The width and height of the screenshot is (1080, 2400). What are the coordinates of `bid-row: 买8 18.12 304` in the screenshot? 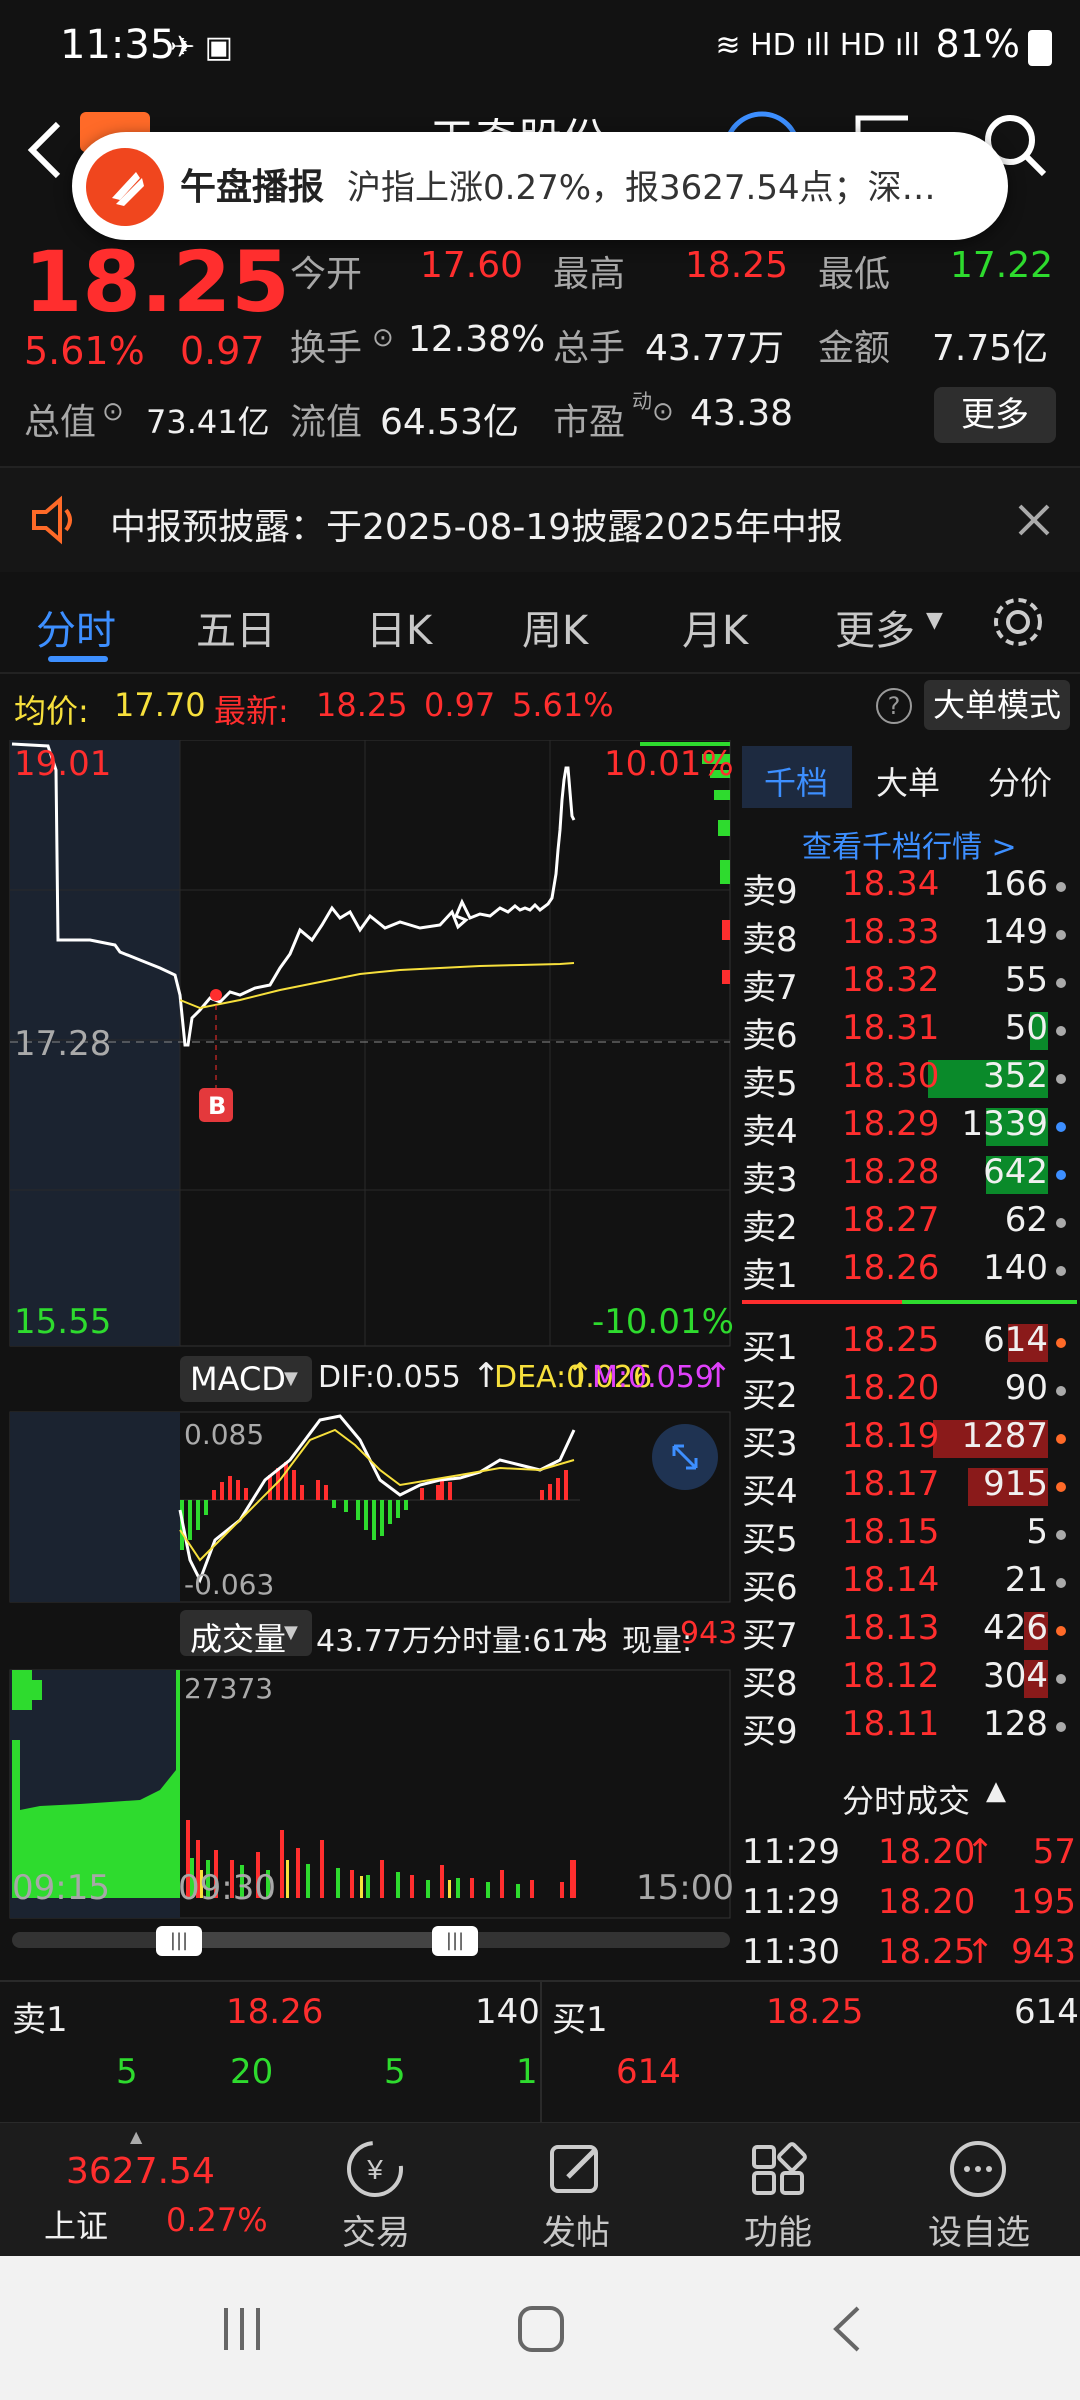 It's located at (540, 1680).